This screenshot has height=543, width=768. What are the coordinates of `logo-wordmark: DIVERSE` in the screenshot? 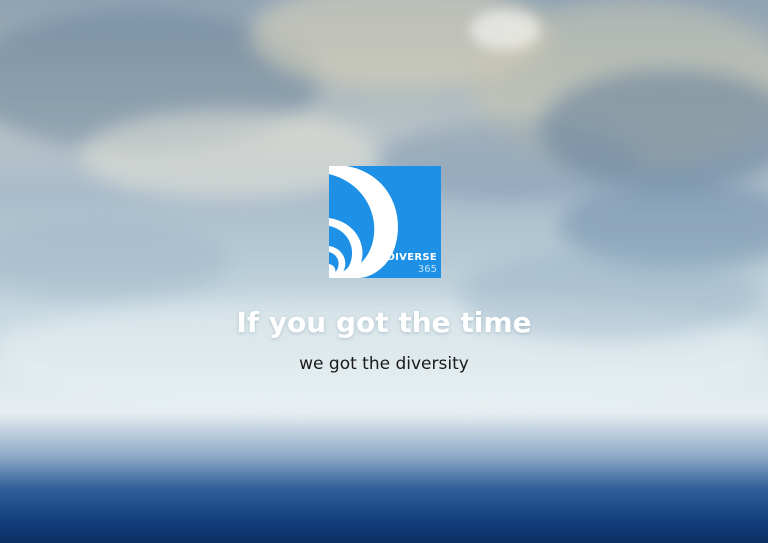 It's located at (411, 257).